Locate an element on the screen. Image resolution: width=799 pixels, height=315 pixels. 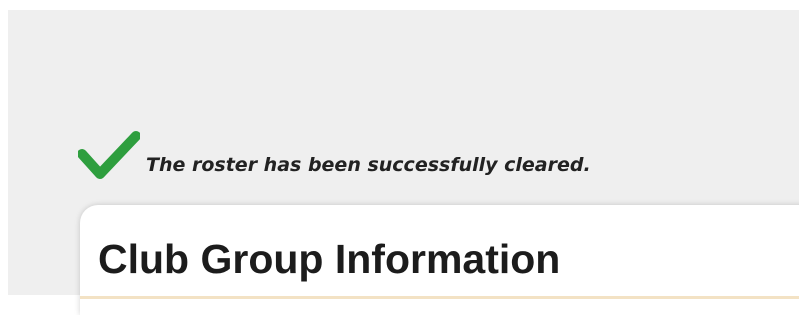
card-title: Club Group Information is located at coordinates (329, 259).